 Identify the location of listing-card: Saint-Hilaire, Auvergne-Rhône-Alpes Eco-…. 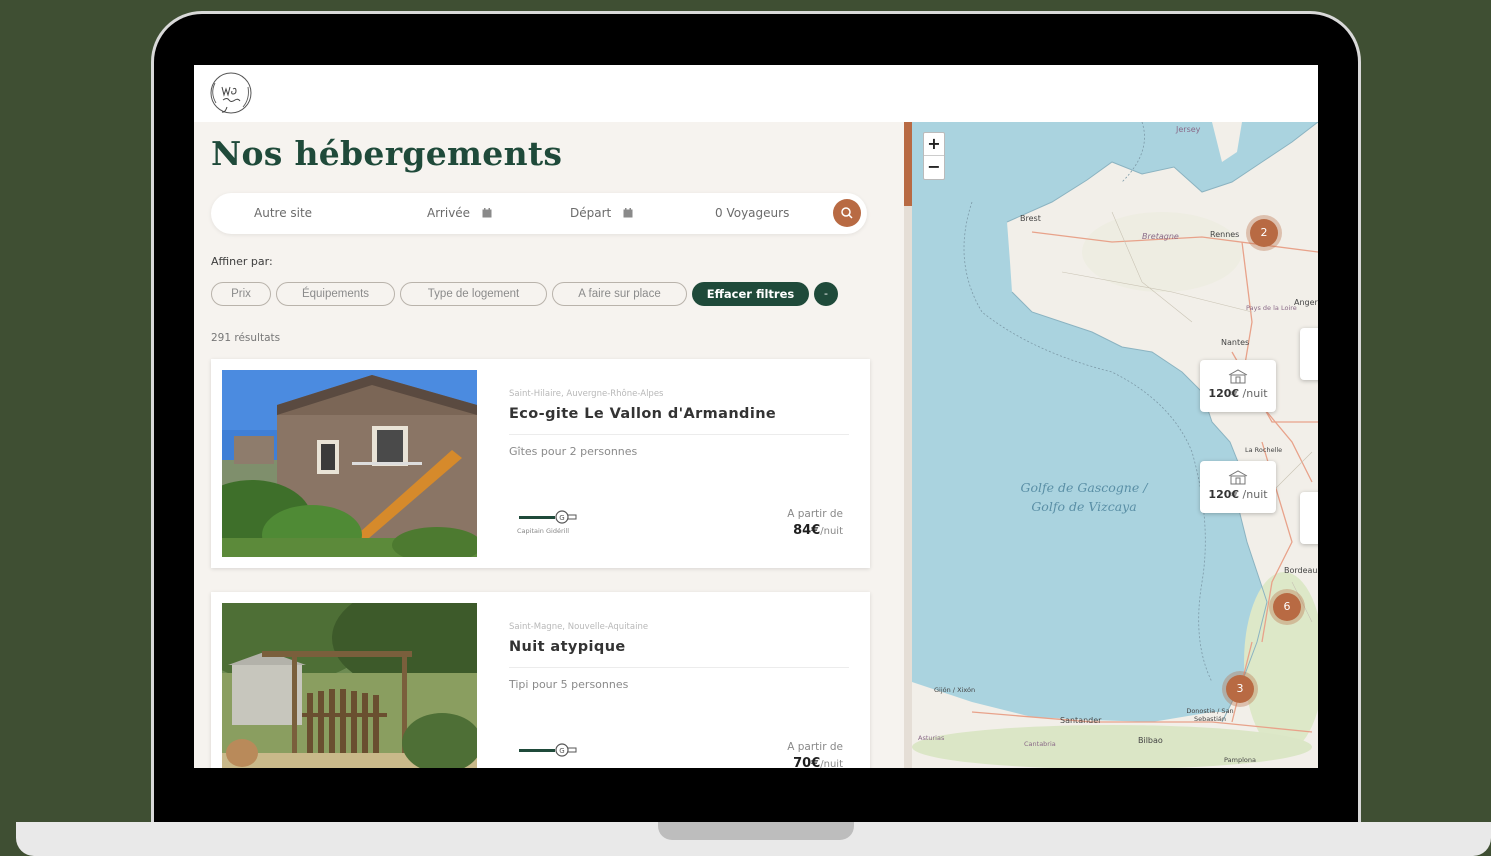
(540, 463).